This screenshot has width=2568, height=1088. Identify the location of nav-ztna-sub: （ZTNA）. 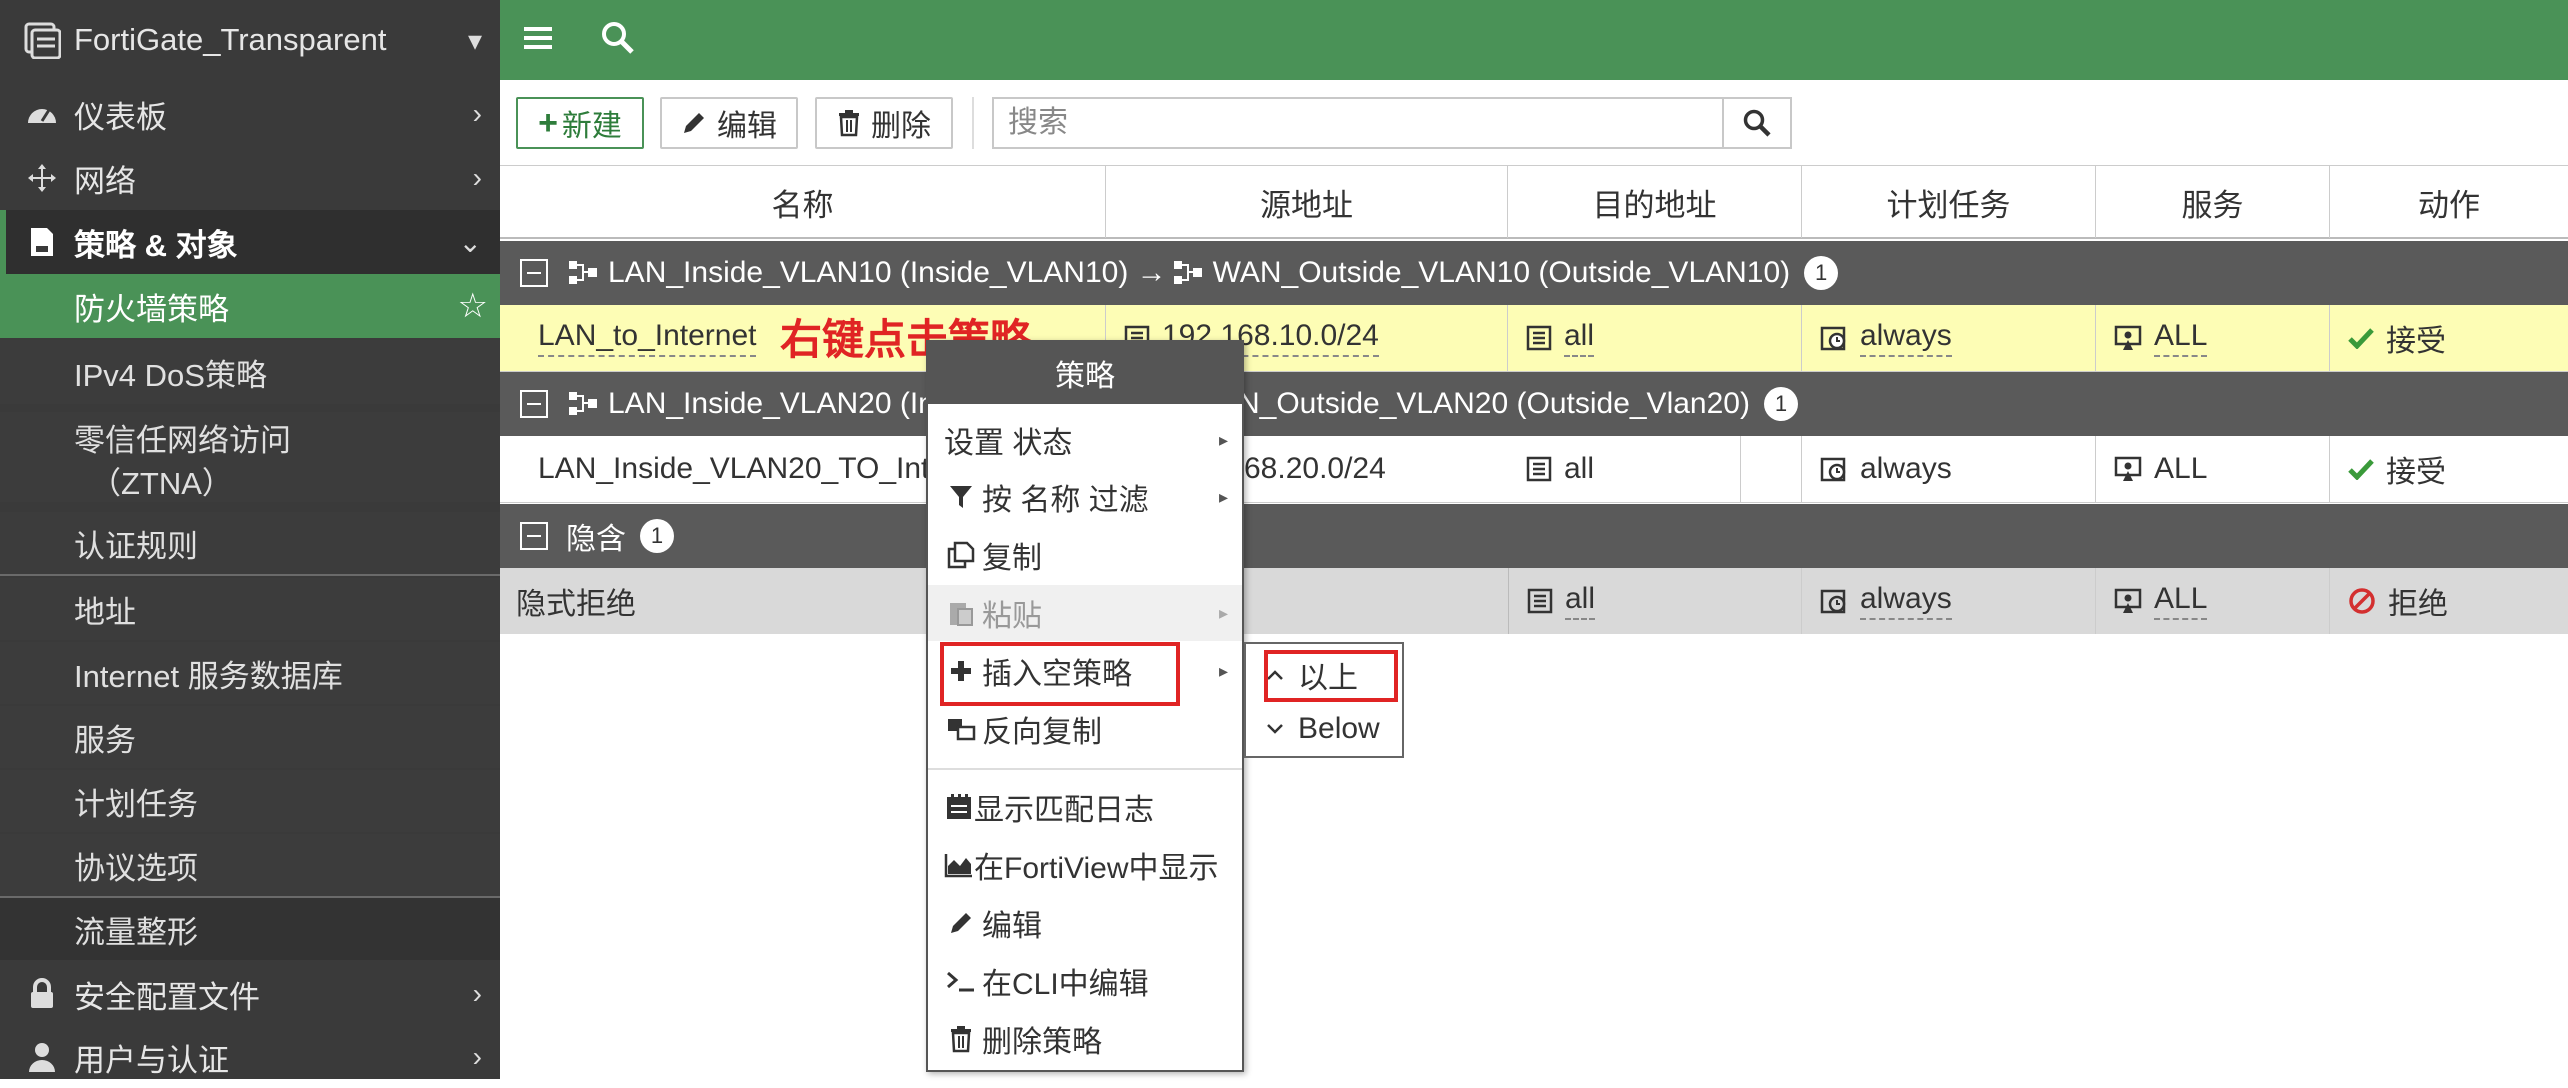
(250, 480).